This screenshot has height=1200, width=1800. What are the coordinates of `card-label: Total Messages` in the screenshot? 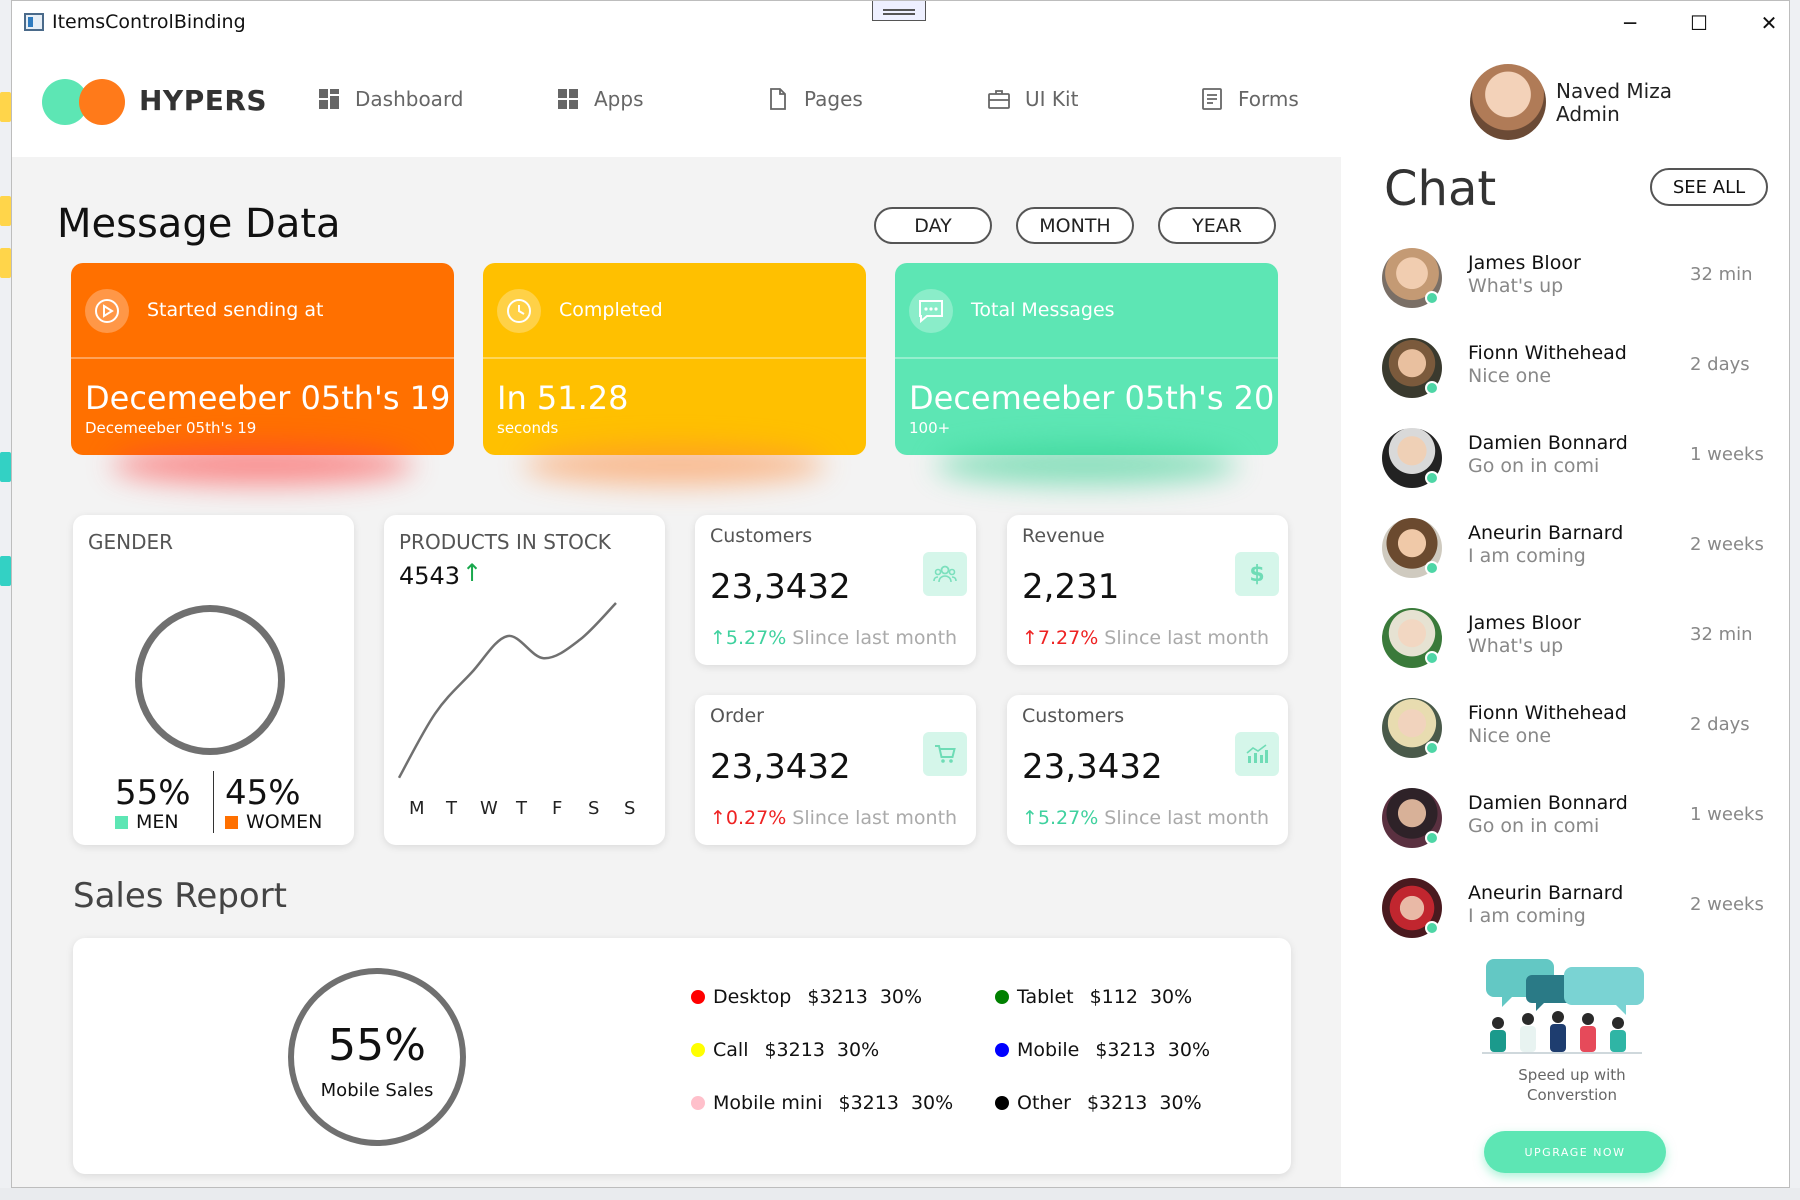 It's located at (1043, 310).